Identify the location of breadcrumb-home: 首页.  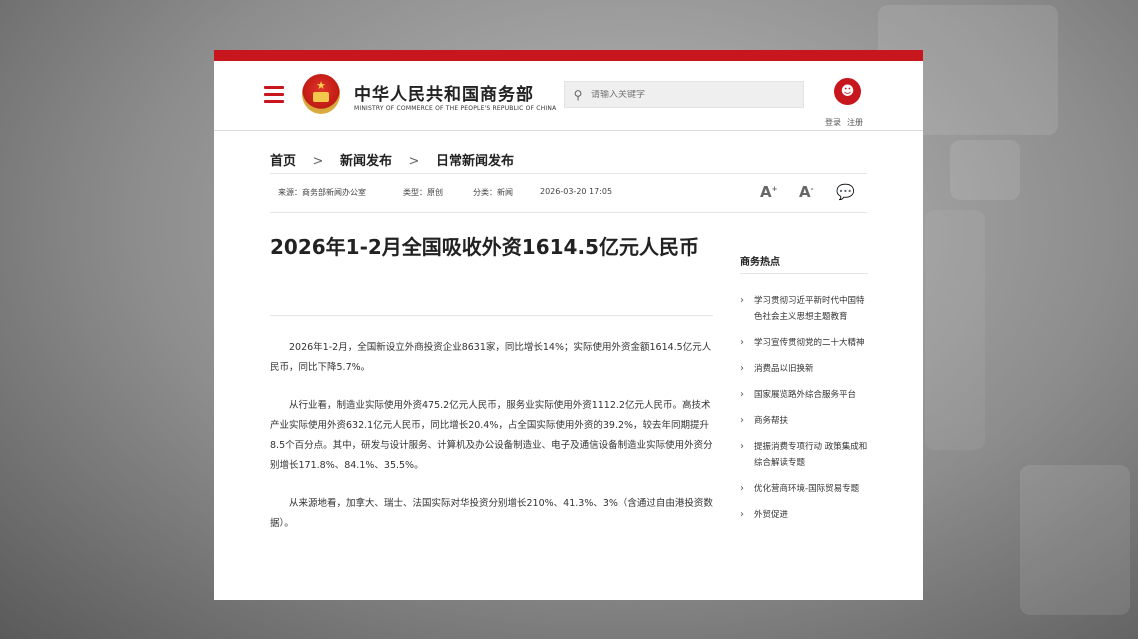
(283, 161).